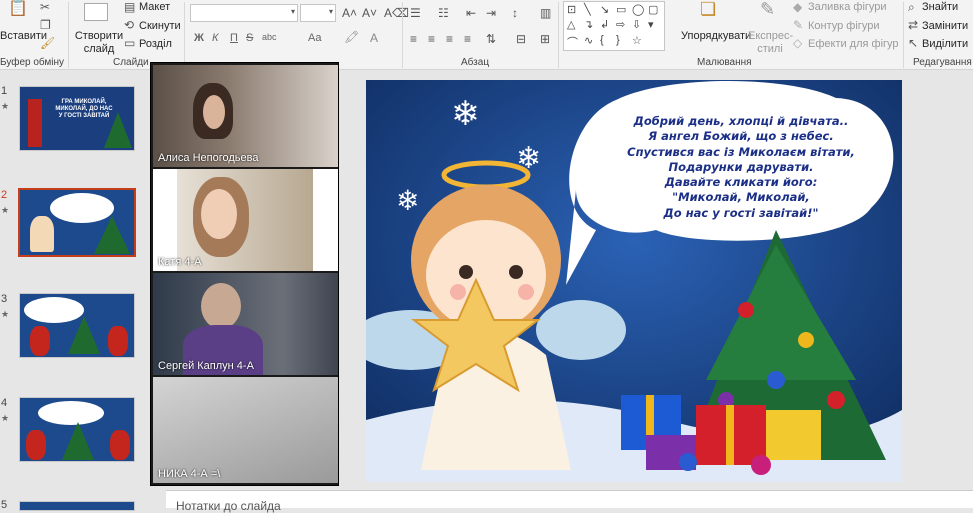  What do you see at coordinates (449, 39) in the screenshot?
I see `align-right-icon: ≡` at bounding box center [449, 39].